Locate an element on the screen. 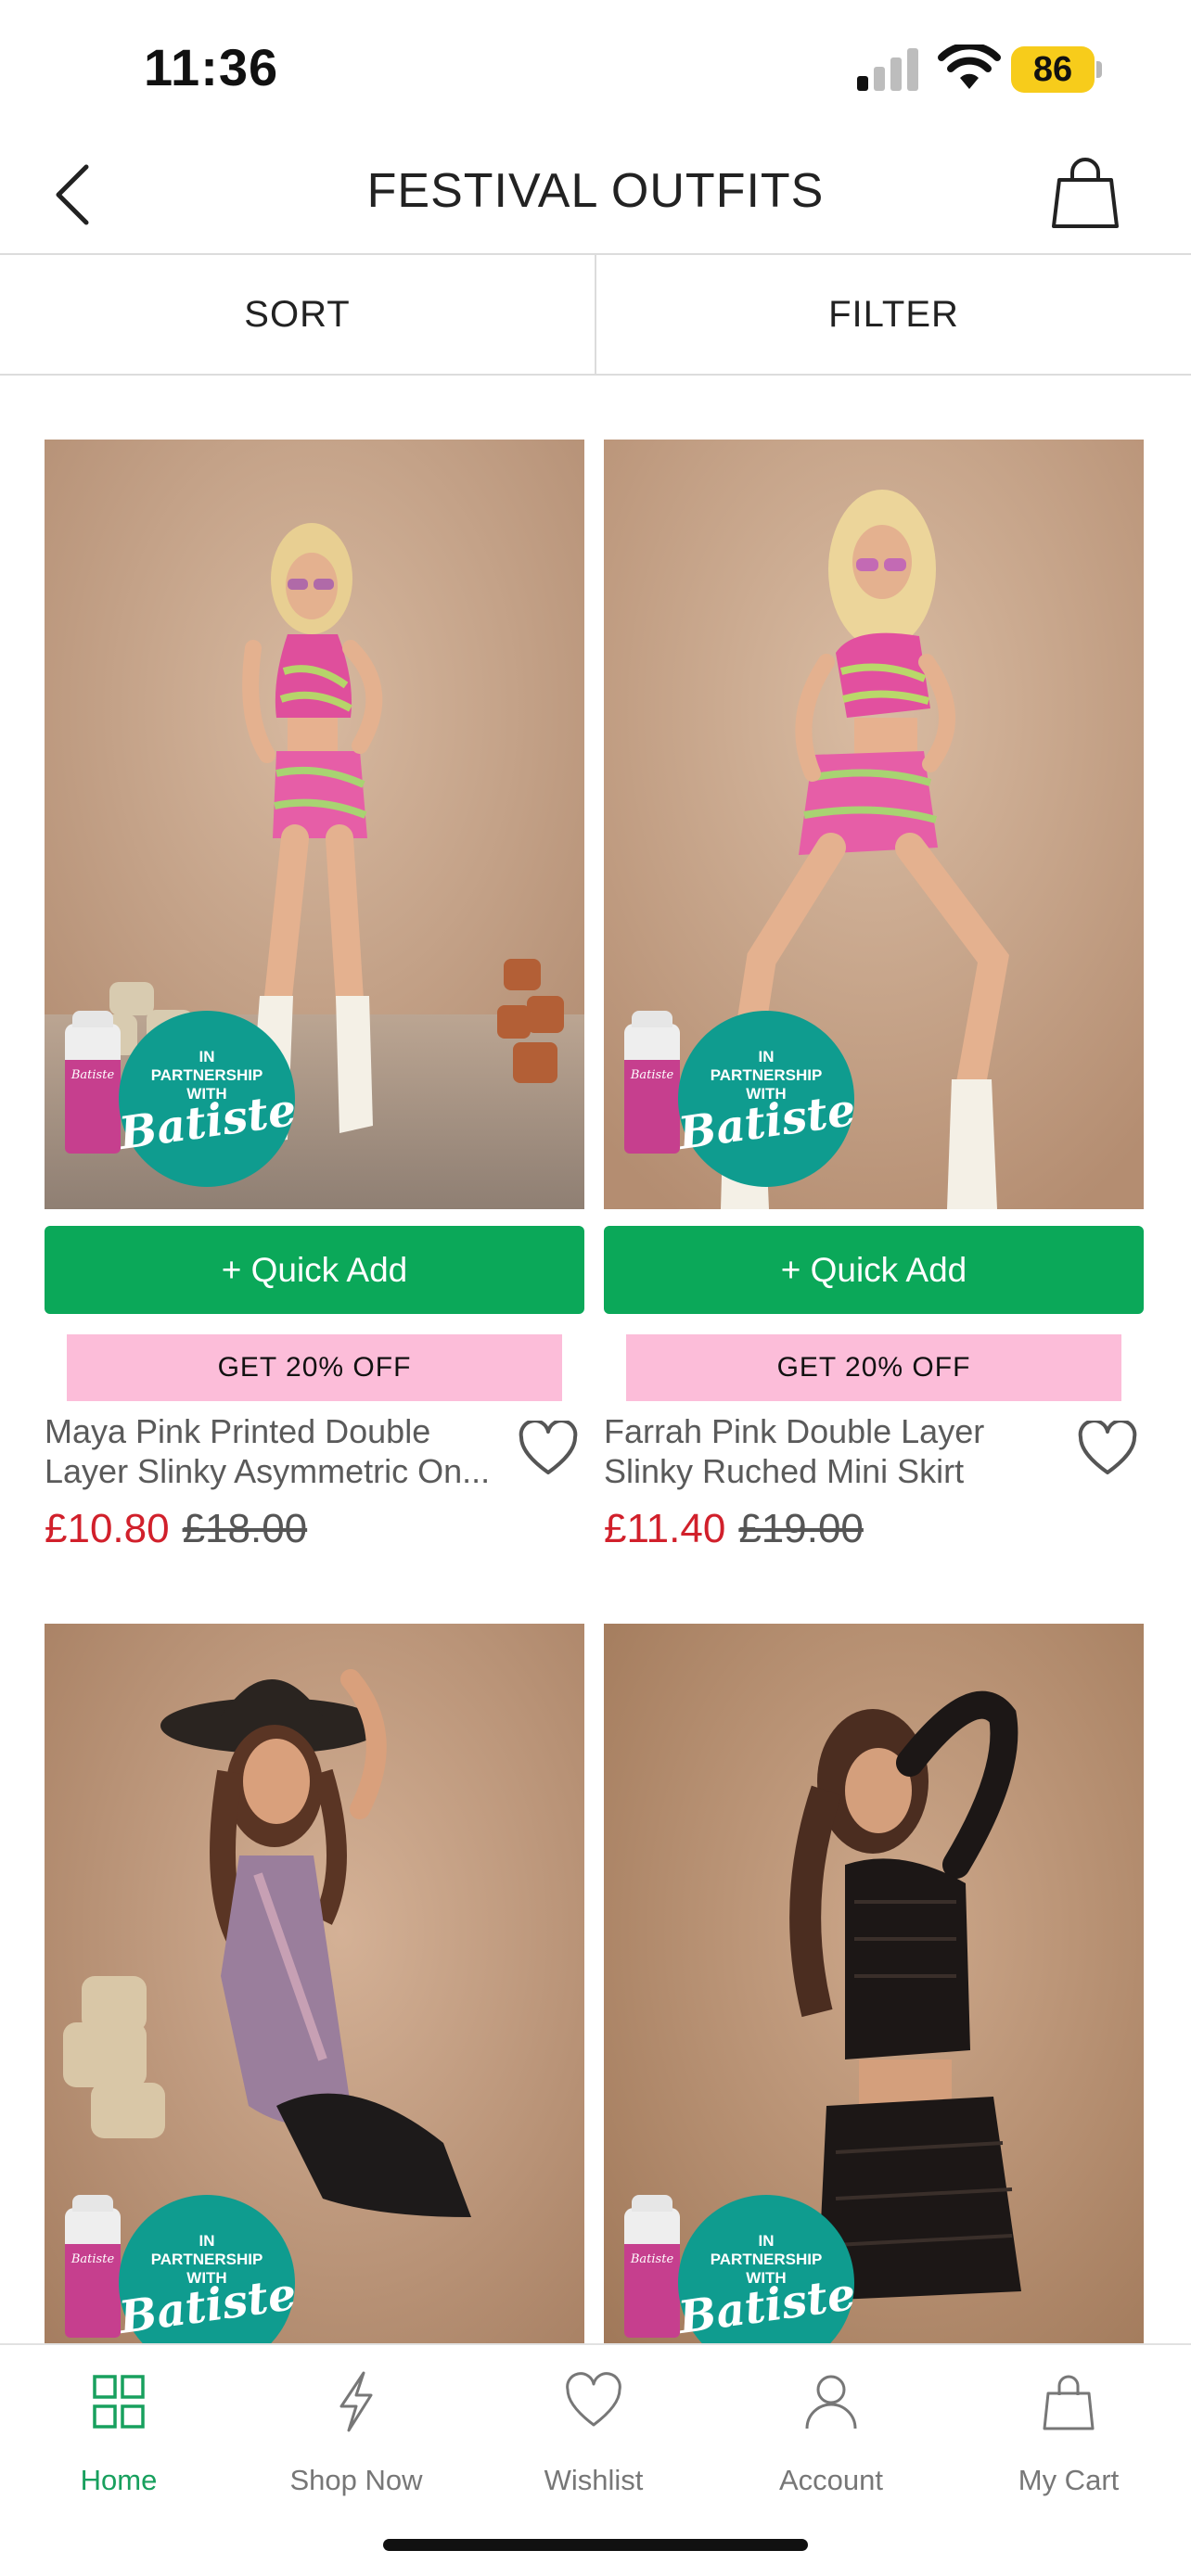  nav-shop-now: Shop Now is located at coordinates (356, 2428).